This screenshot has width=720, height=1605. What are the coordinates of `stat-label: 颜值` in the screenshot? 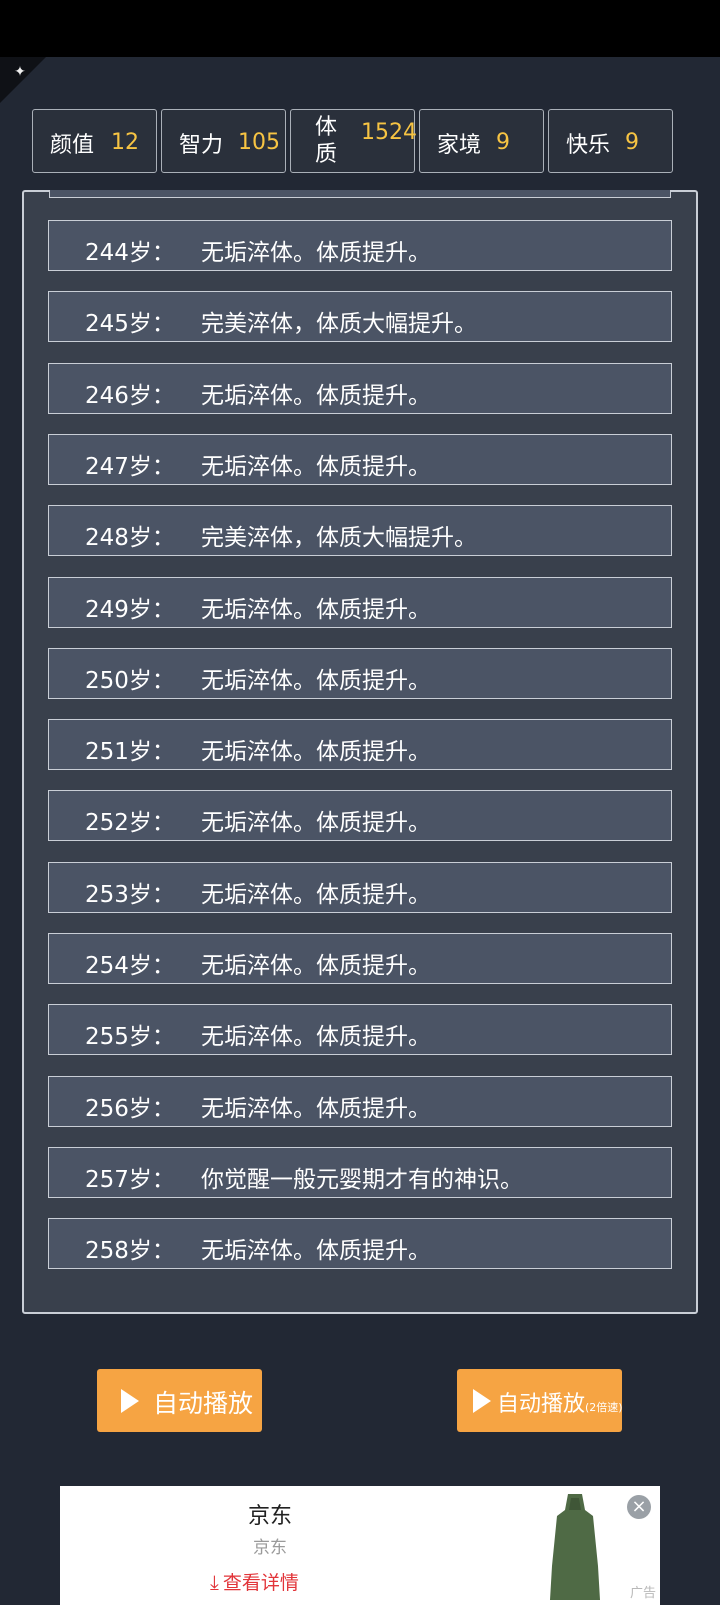 It's located at (72, 145).